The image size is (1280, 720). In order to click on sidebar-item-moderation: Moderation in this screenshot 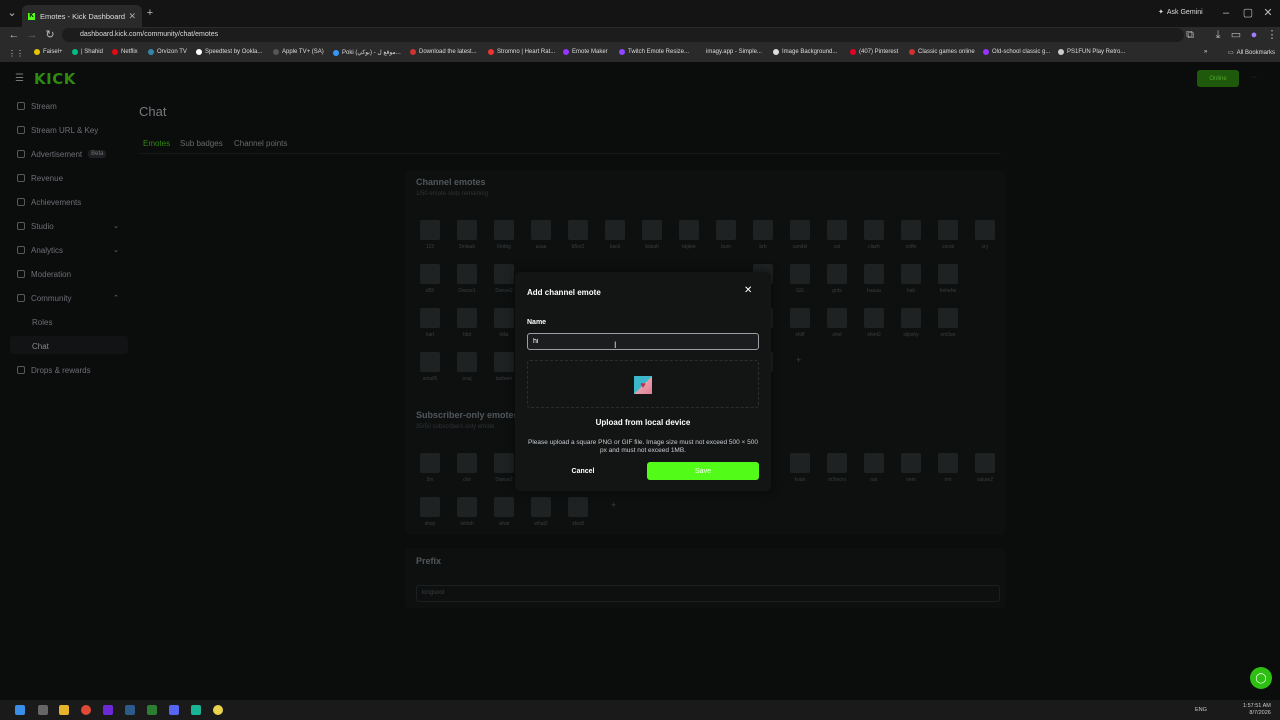, I will do `click(72, 274)`.